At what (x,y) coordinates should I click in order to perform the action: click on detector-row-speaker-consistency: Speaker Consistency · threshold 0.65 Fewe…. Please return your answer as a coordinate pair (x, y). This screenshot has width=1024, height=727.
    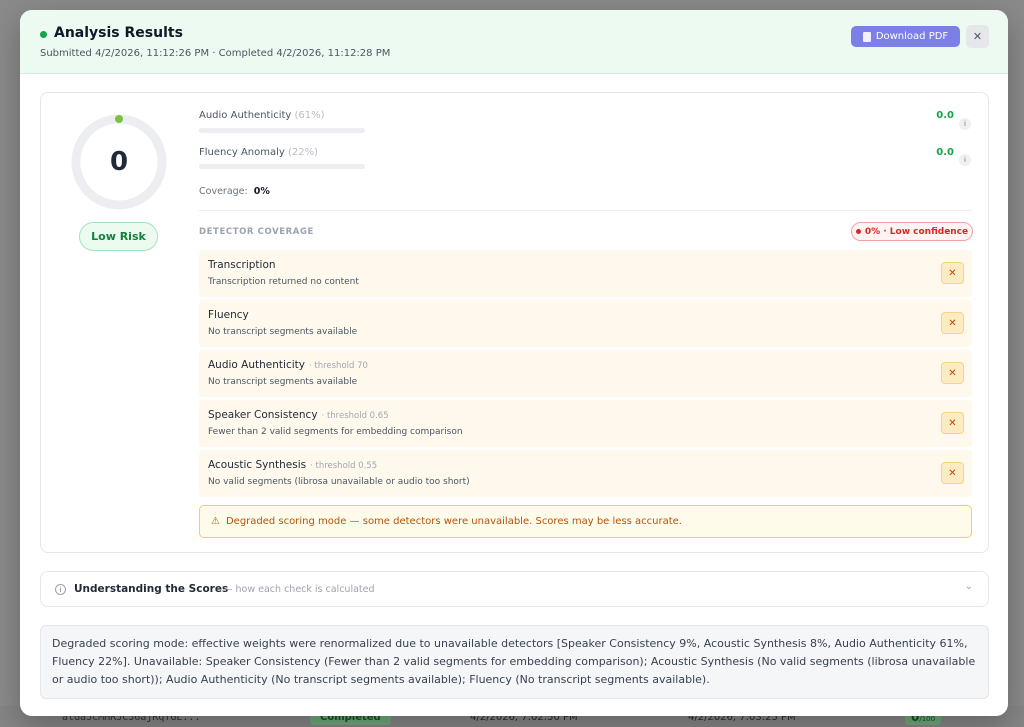
    Looking at the image, I should click on (585, 423).